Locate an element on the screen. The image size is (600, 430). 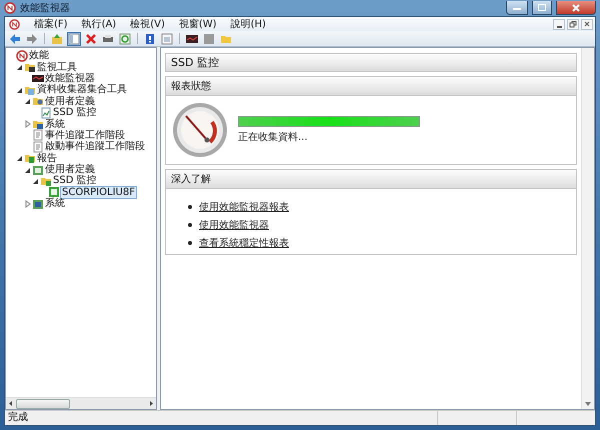
help-link: 使用效能監視器報表 is located at coordinates (244, 207).